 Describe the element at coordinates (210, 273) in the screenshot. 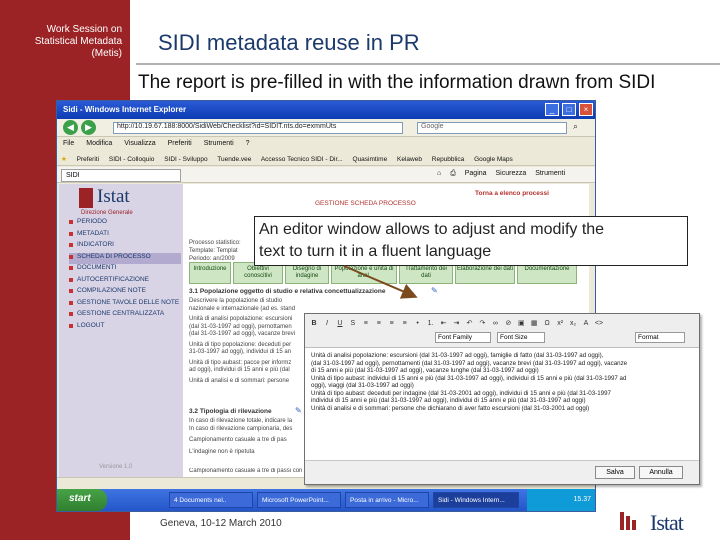

I see `tab-introduzione: Introduzione` at that location.